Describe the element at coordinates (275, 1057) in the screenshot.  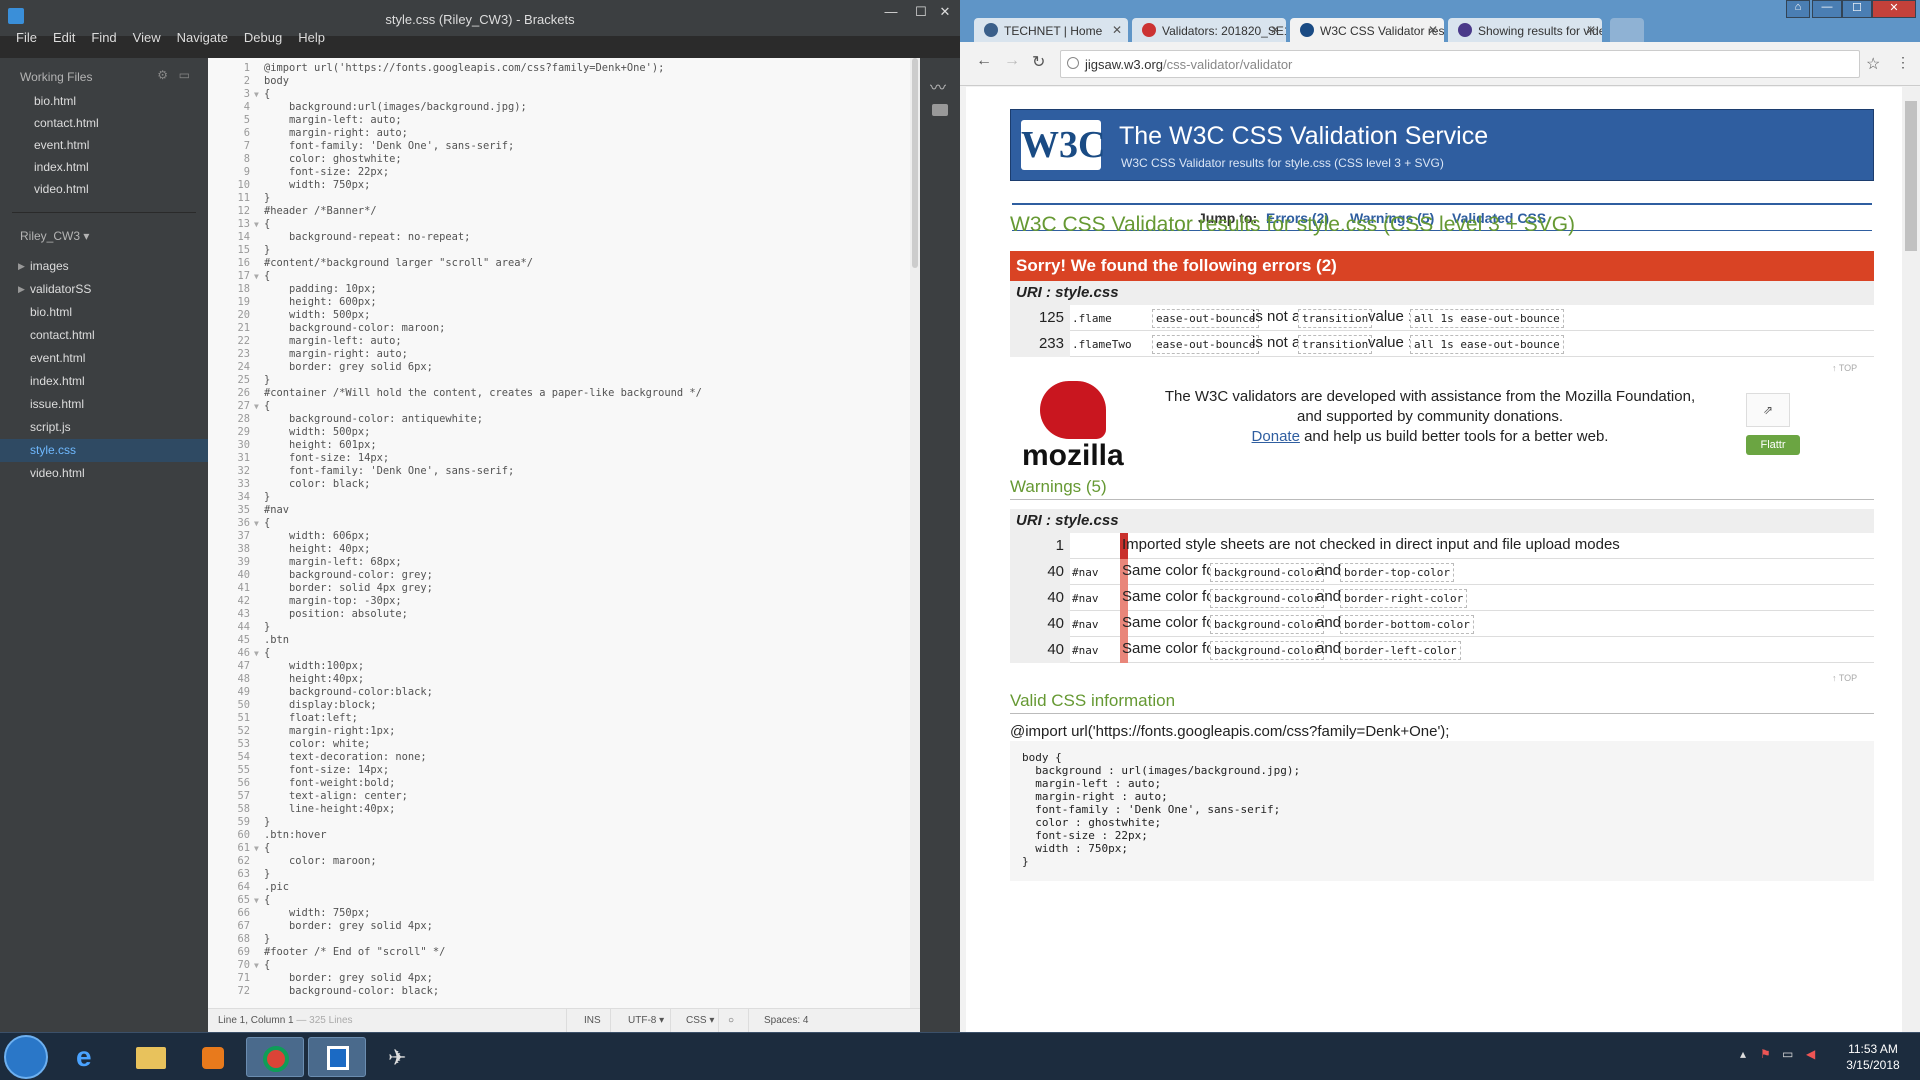
I see `chrome-icon` at that location.